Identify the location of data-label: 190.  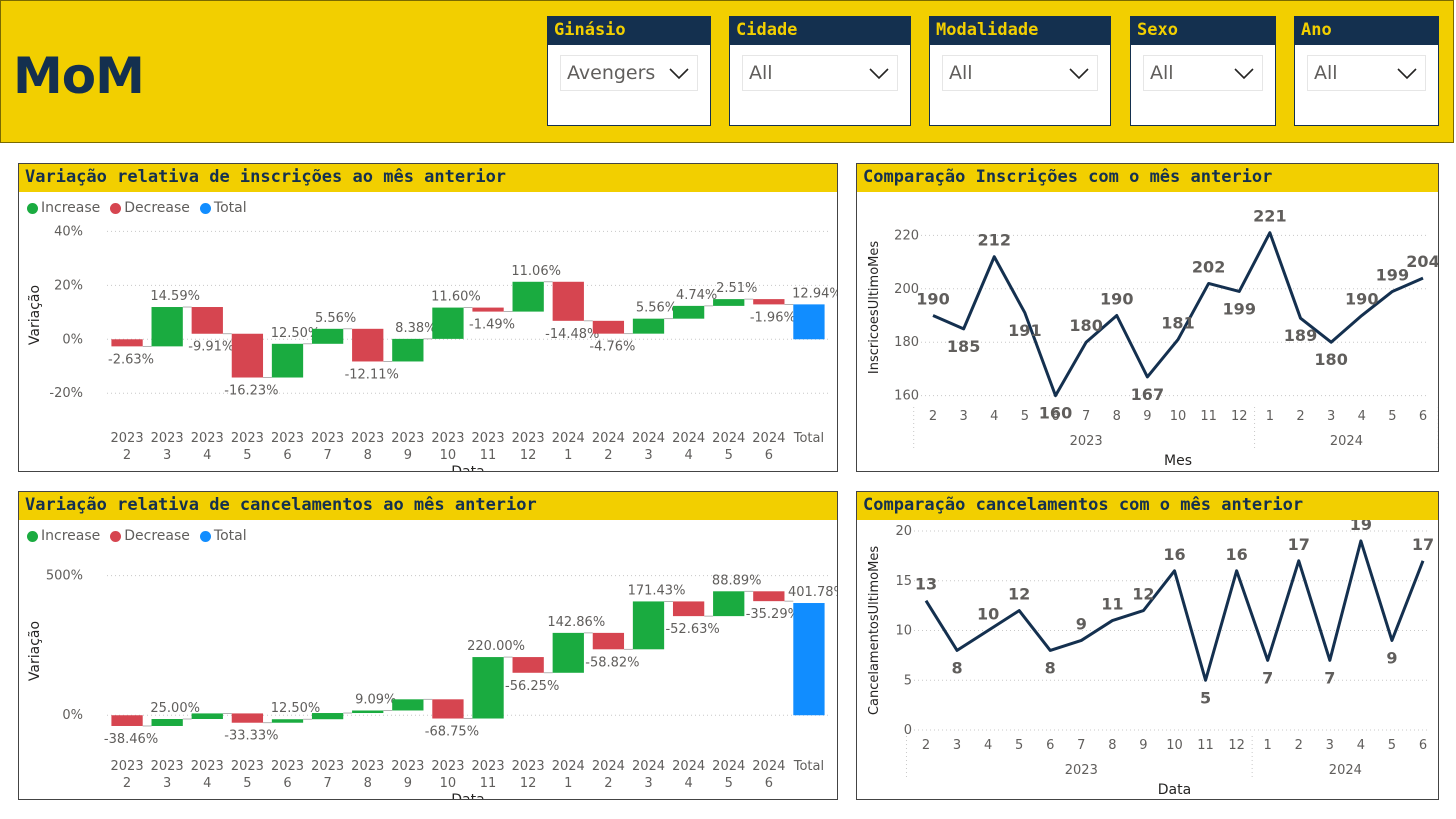
(932, 299).